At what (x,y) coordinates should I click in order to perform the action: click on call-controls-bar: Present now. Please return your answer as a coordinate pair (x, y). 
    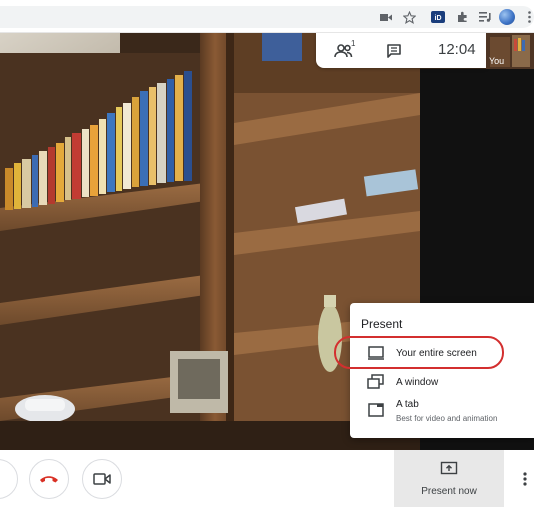
    Looking at the image, I should click on (267, 478).